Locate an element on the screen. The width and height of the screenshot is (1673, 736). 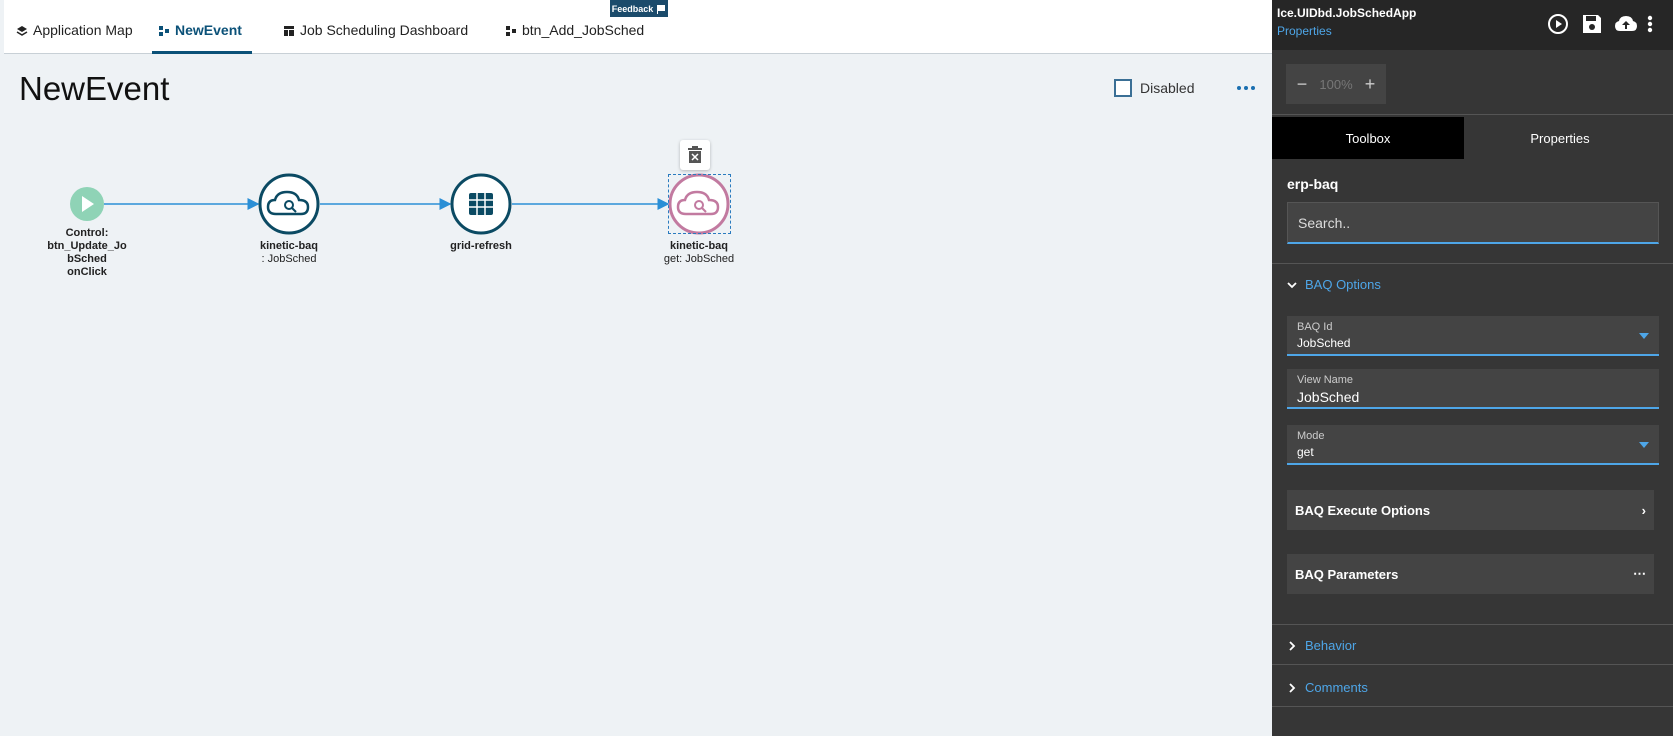
tab-job-scheduling-dashboard: Job Scheduling Dashboard is located at coordinates (375, 38).